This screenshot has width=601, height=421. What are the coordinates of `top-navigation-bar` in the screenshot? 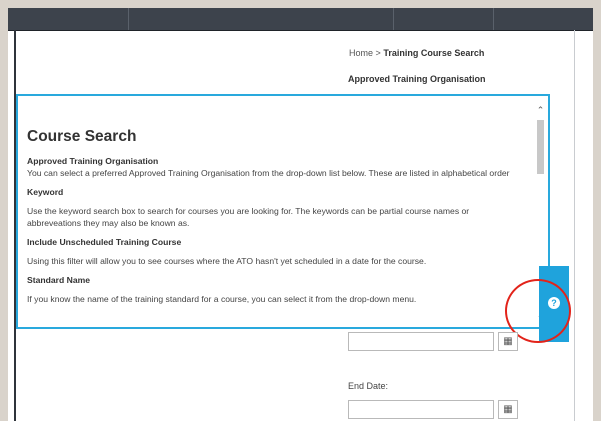 It's located at (300, 19).